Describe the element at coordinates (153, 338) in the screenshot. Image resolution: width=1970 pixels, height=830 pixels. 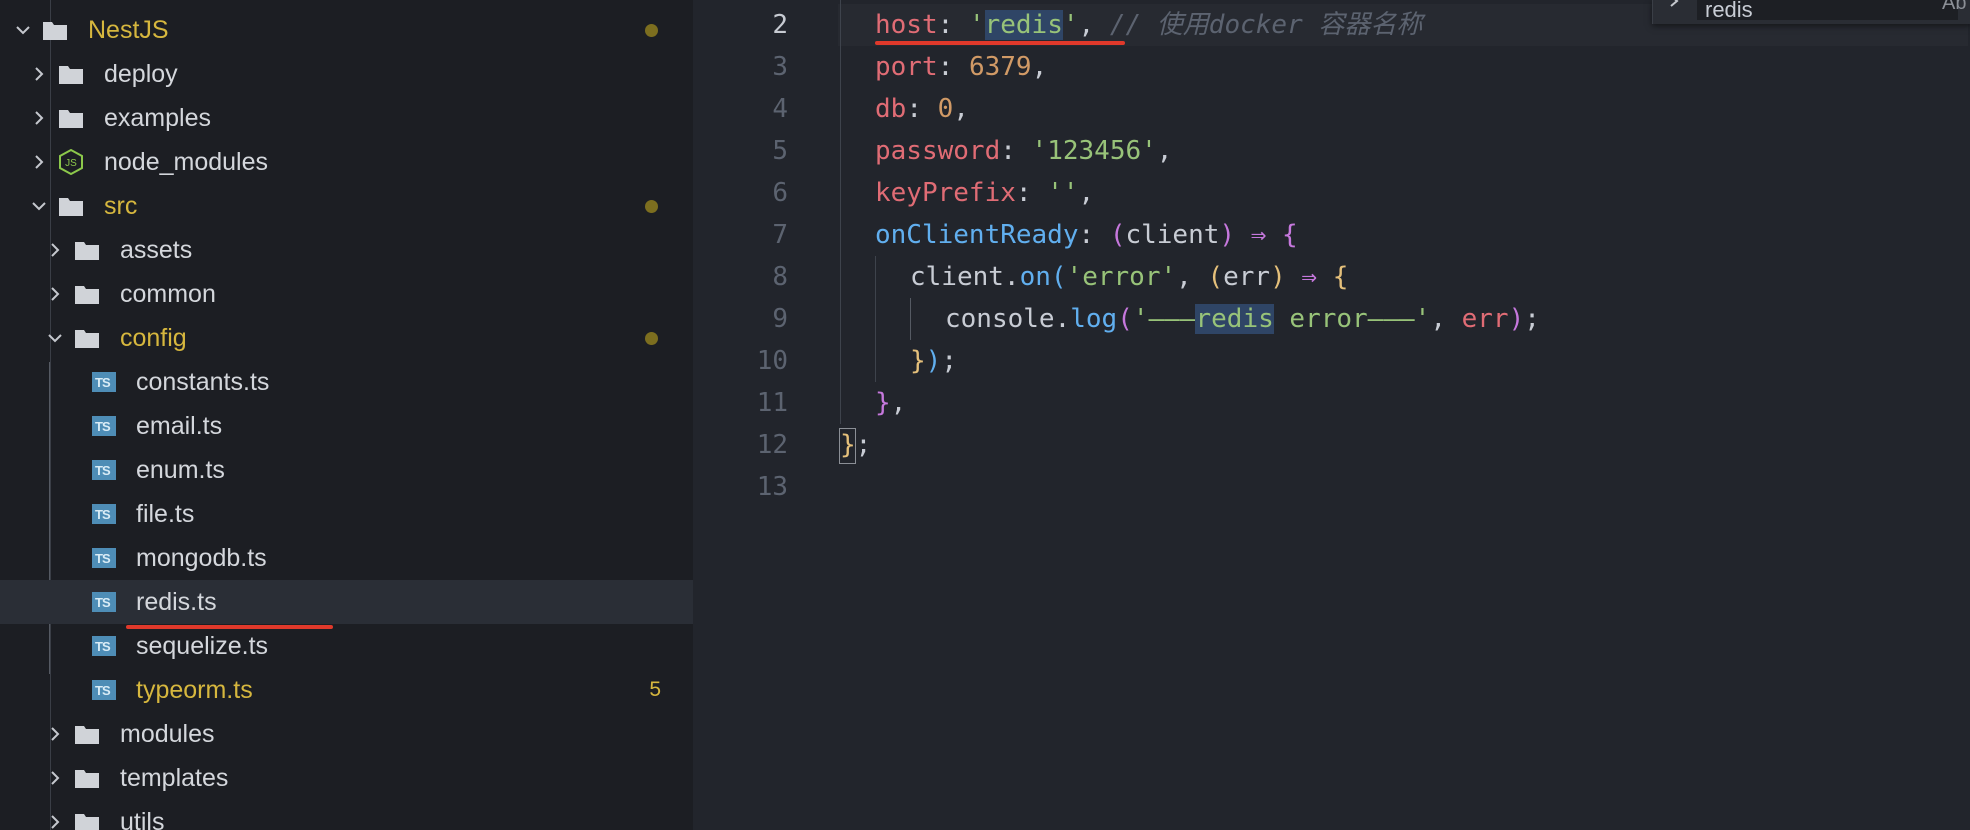
I see `tree-item-label: config` at that location.